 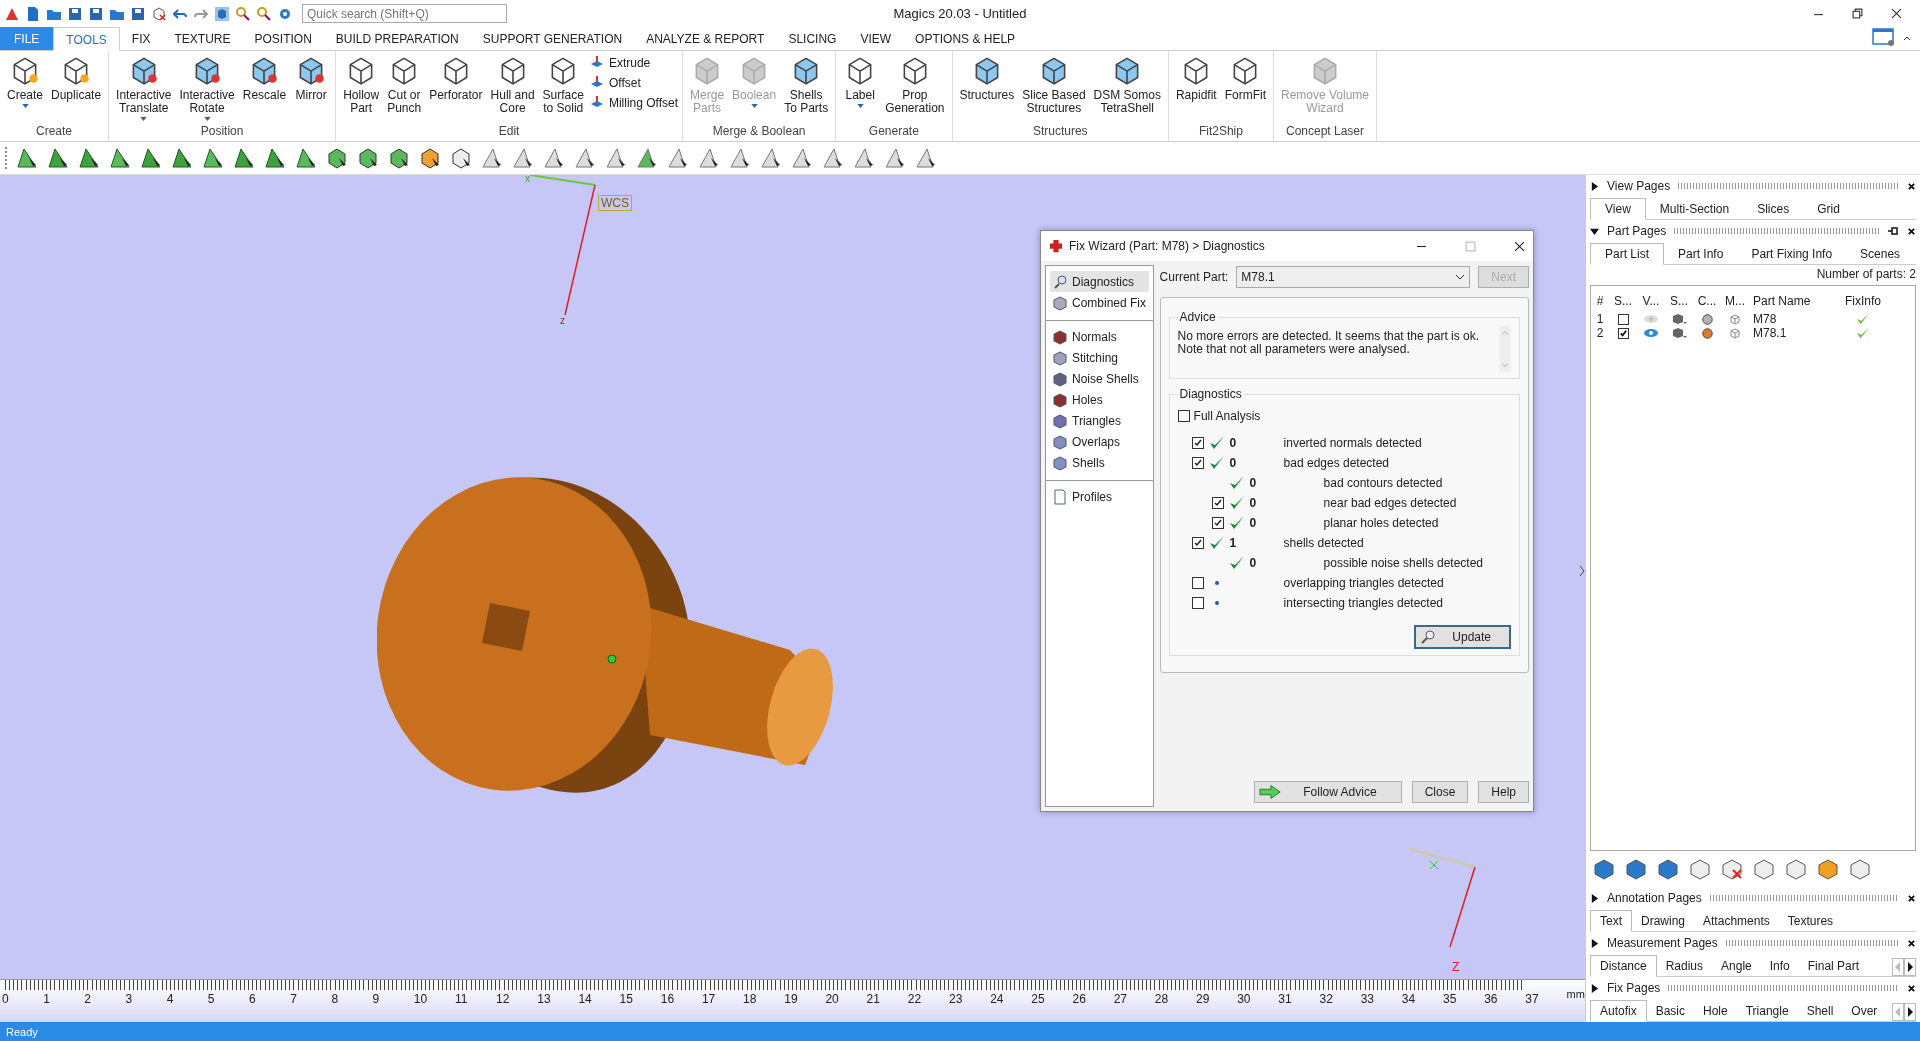 What do you see at coordinates (965, 38) in the screenshot?
I see `ribbon-tab: OPTIONS & HELP` at bounding box center [965, 38].